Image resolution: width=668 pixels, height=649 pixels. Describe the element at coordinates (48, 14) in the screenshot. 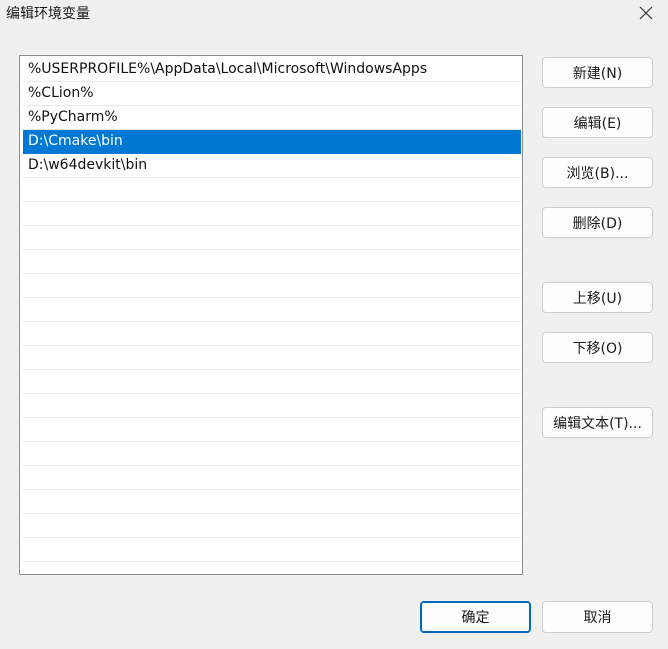

I see `window-title: 编辑环境变量` at that location.